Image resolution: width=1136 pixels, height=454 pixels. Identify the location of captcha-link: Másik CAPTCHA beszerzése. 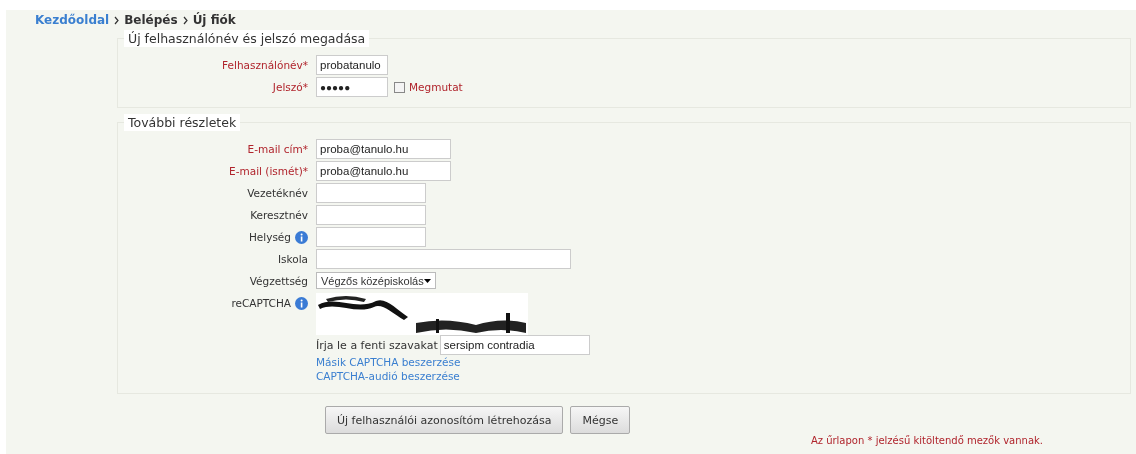
(388, 362).